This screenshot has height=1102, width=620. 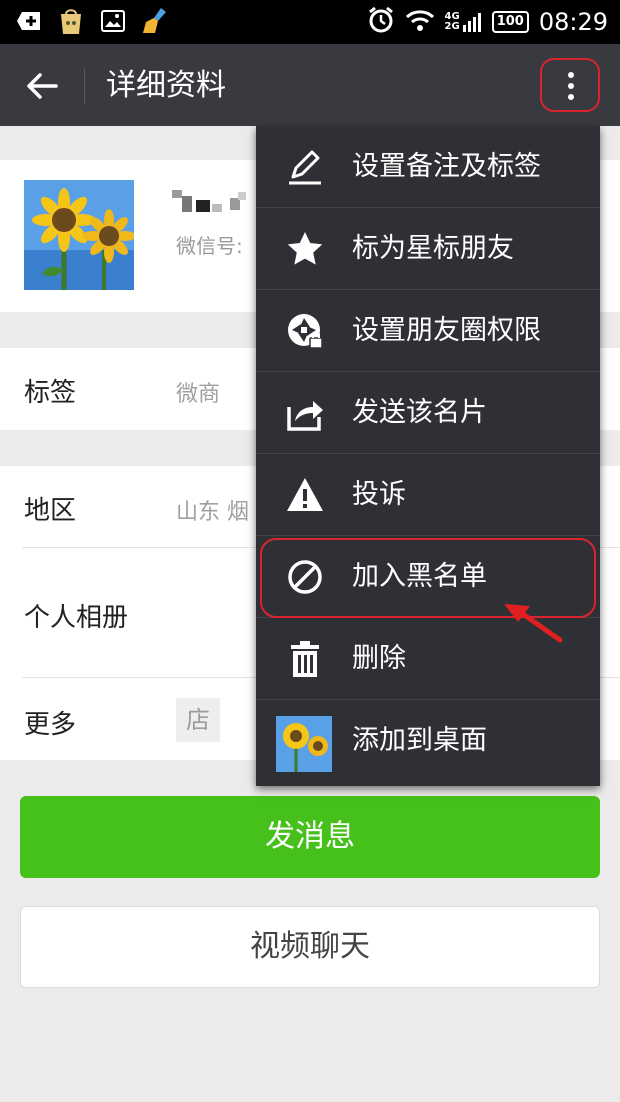 I want to click on alarm-icon, so click(x=381, y=22).